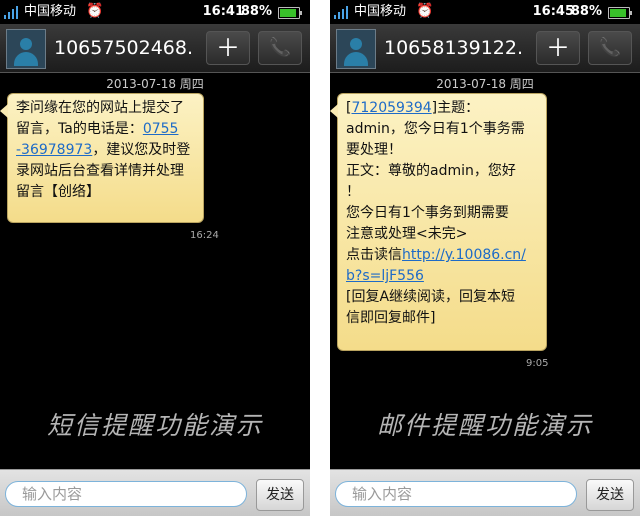 Image resolution: width=640 pixels, height=516 pixels. Describe the element at coordinates (100, 171) in the screenshot. I see `message-text: 录网站后台查看详情并处理` at that location.